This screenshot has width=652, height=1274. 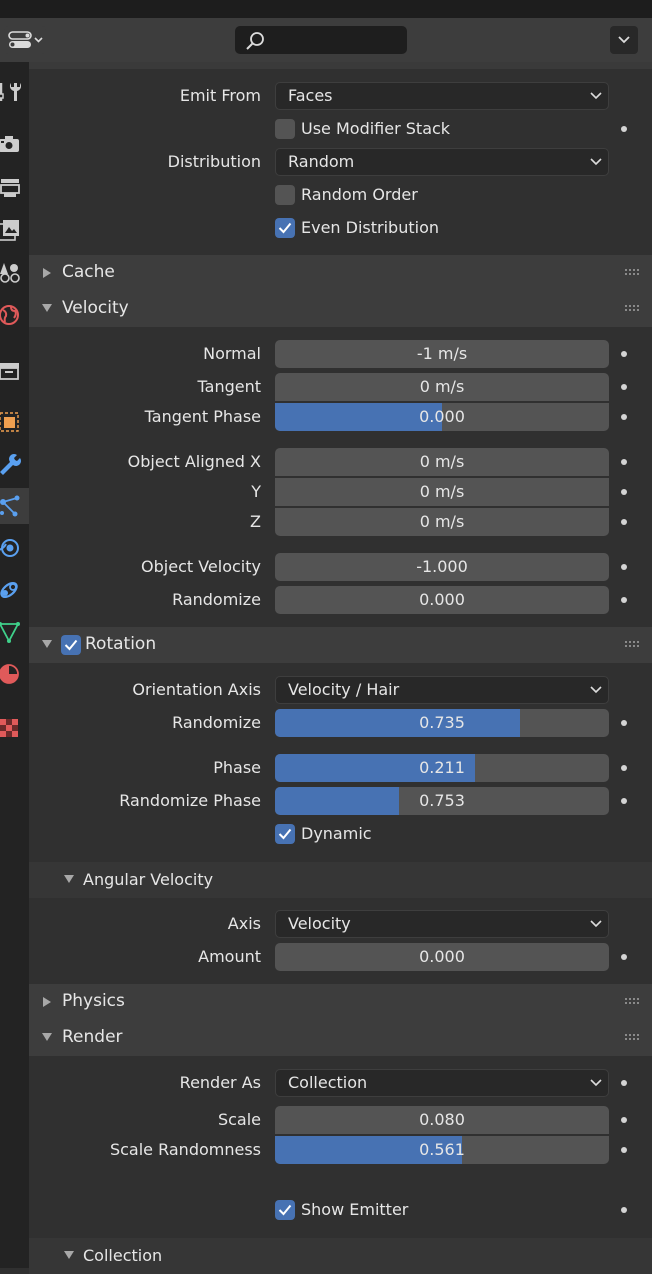 I want to click on tab-constraints, so click(x=14, y=590).